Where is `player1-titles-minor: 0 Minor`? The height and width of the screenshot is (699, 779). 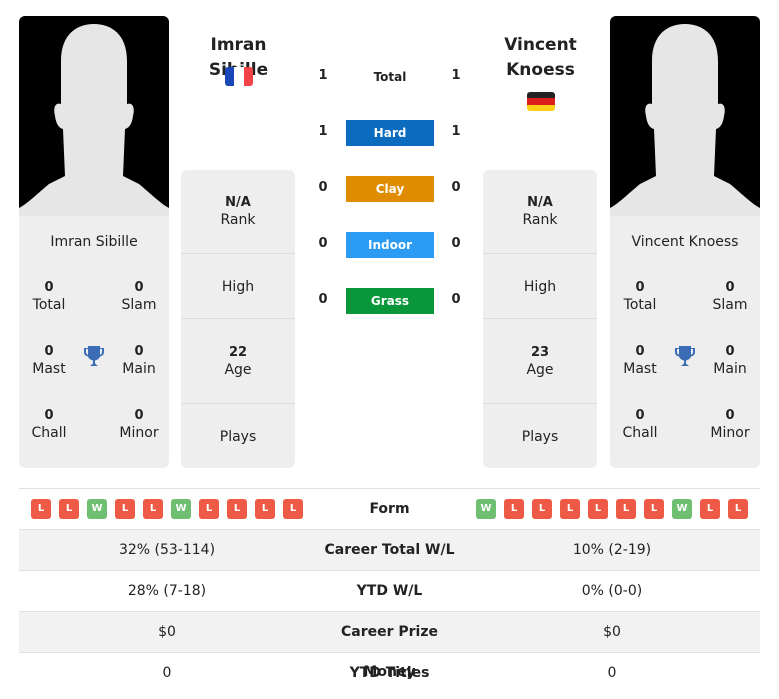 player1-titles-minor: 0 Minor is located at coordinates (139, 424).